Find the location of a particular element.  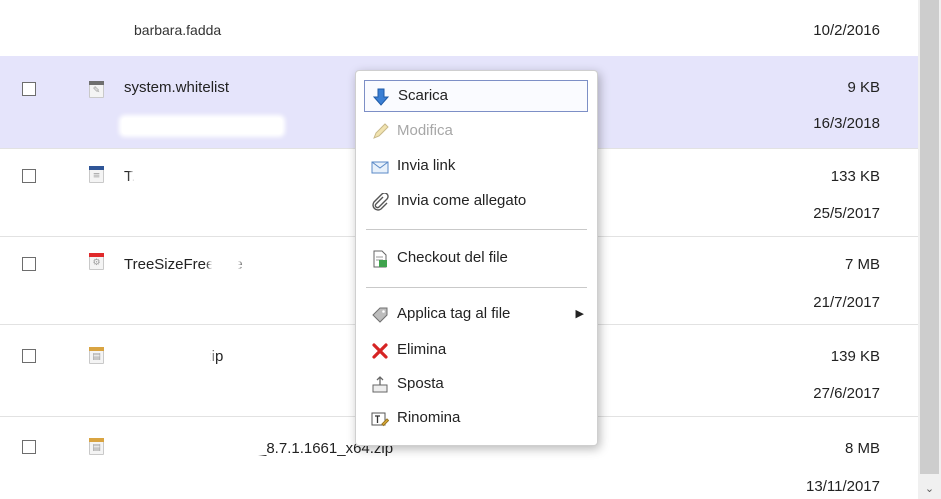

menu-item-scarica: Scarica is located at coordinates (476, 96).